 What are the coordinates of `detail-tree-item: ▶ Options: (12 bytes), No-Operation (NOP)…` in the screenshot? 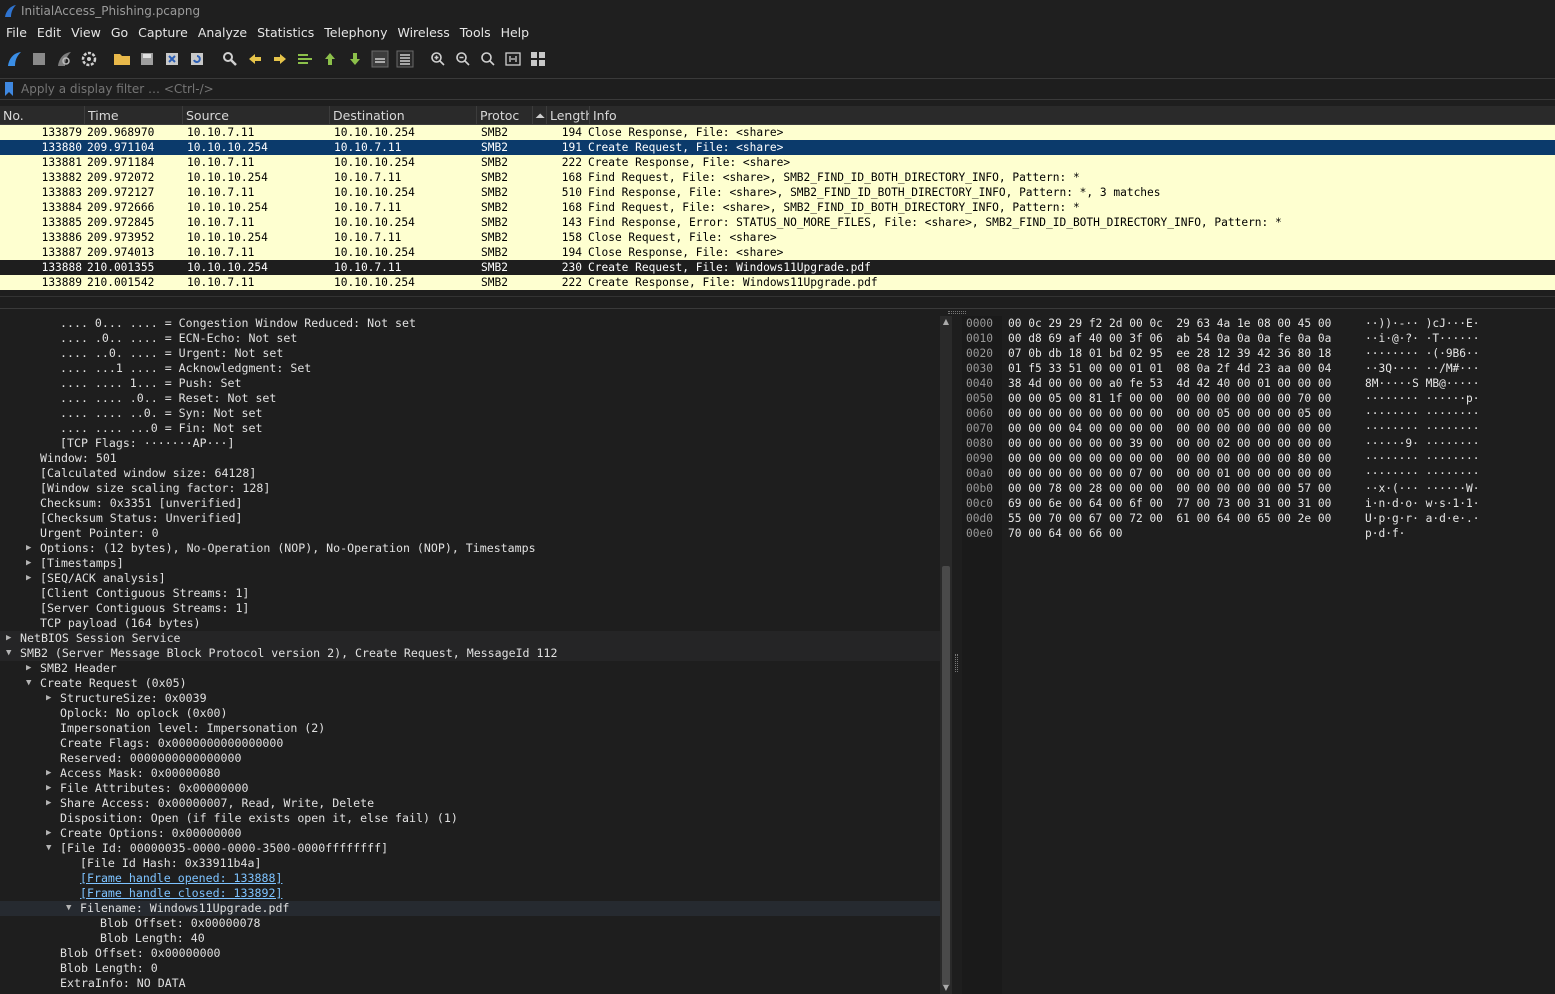 It's located at (470, 548).